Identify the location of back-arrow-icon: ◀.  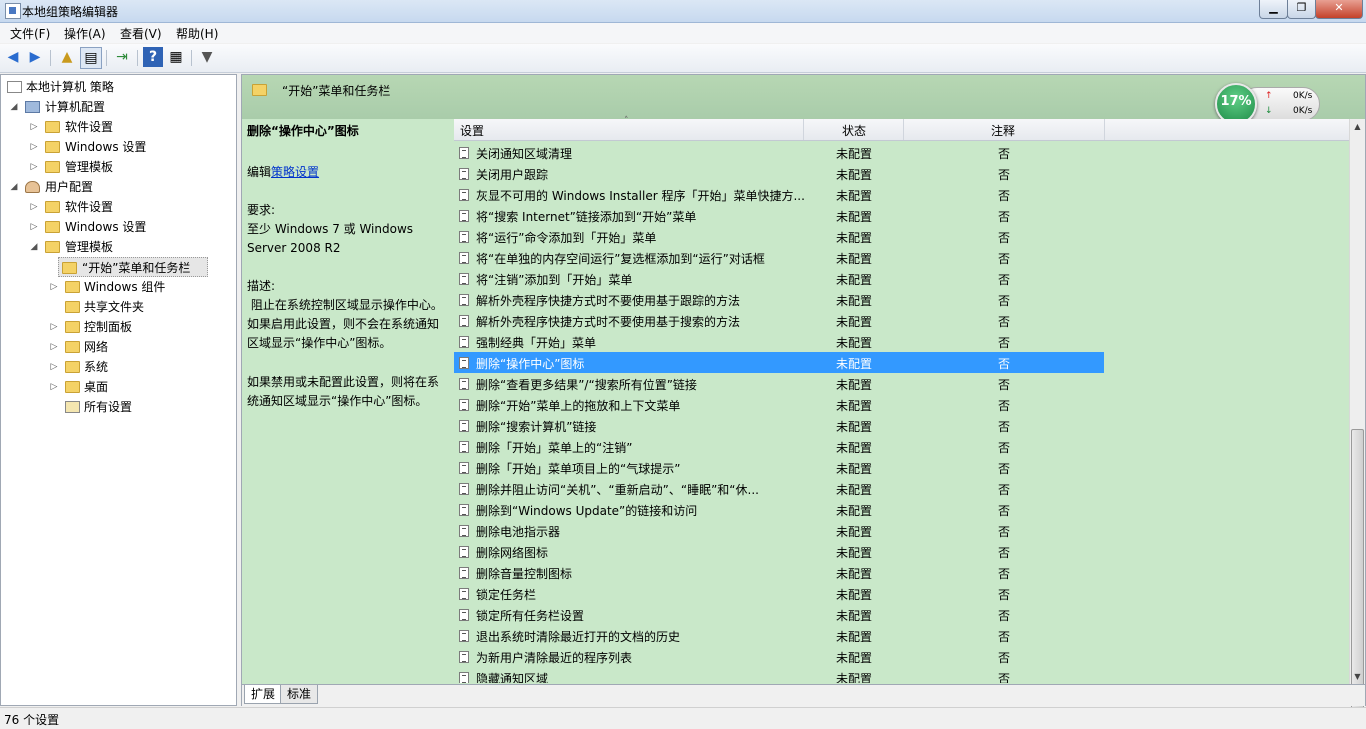
(13, 57).